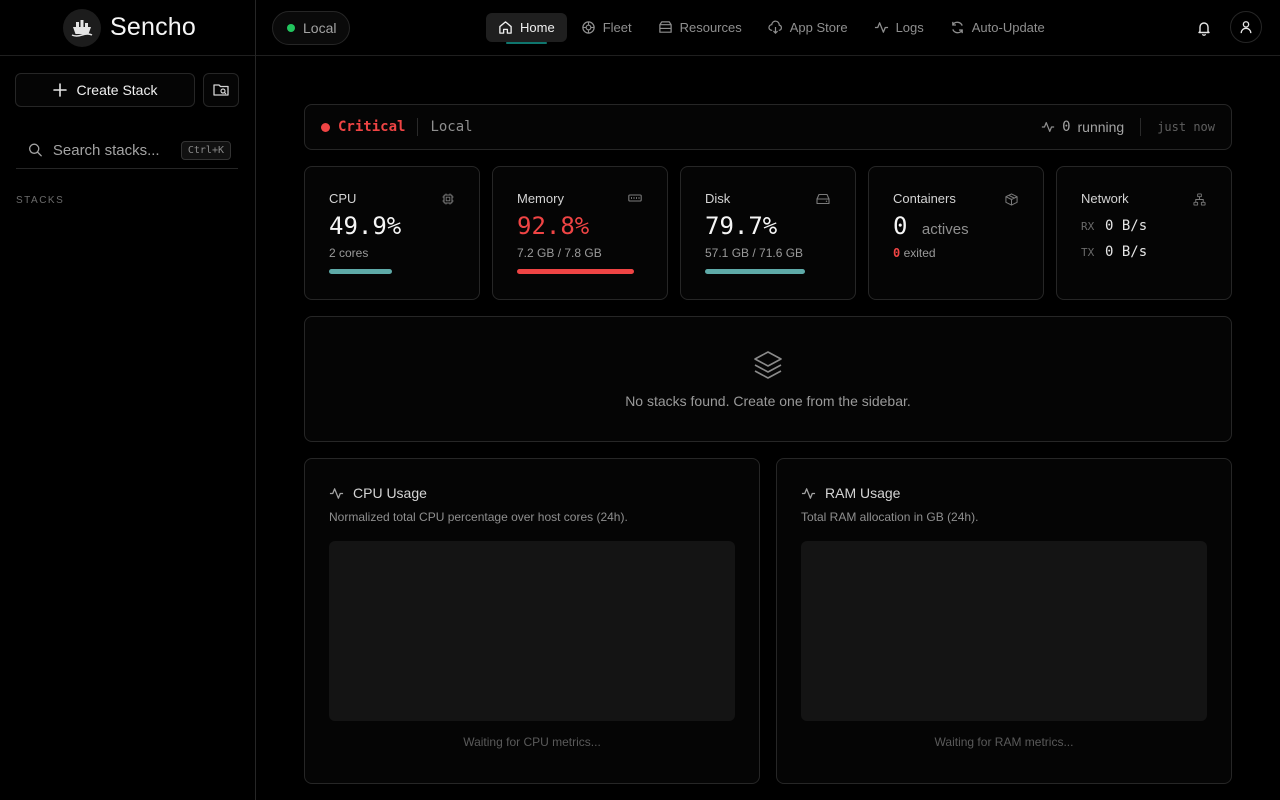 The image size is (1280, 800). I want to click on memory-stick-icon, so click(635, 198).